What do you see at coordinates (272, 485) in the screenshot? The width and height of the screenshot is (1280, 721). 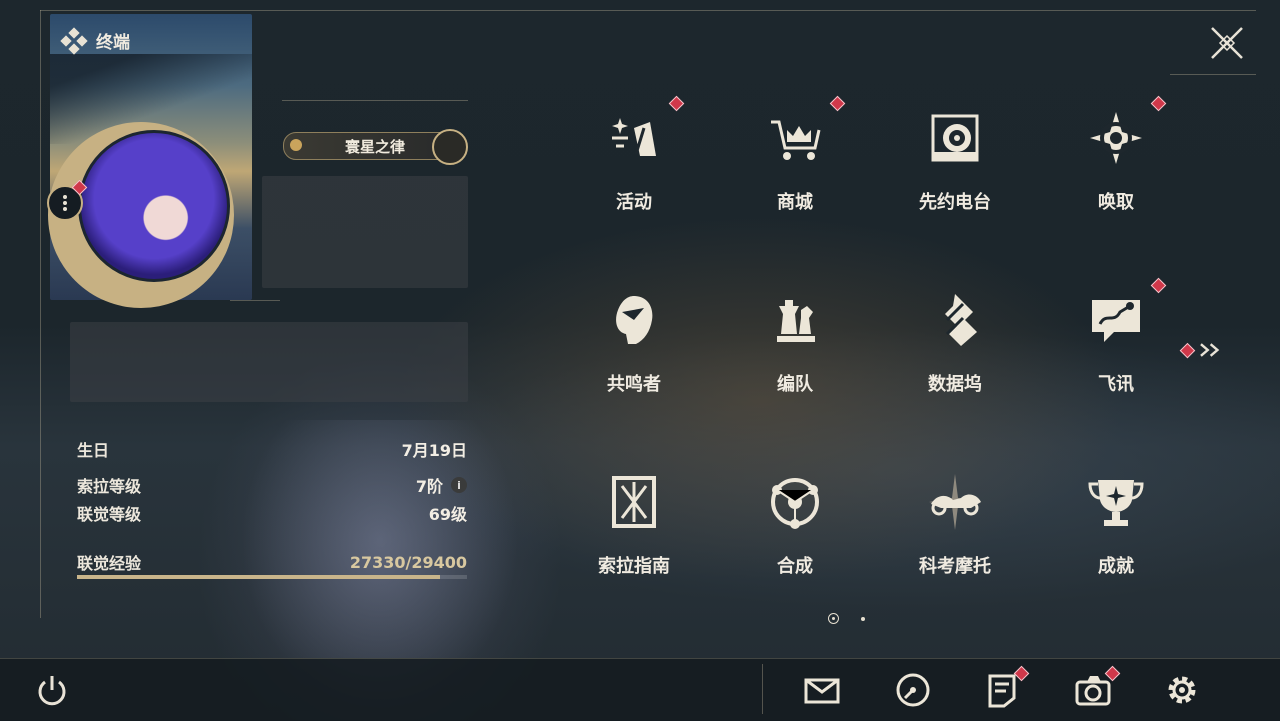 I see `sol-level-row: 索拉等级 7阶 i` at bounding box center [272, 485].